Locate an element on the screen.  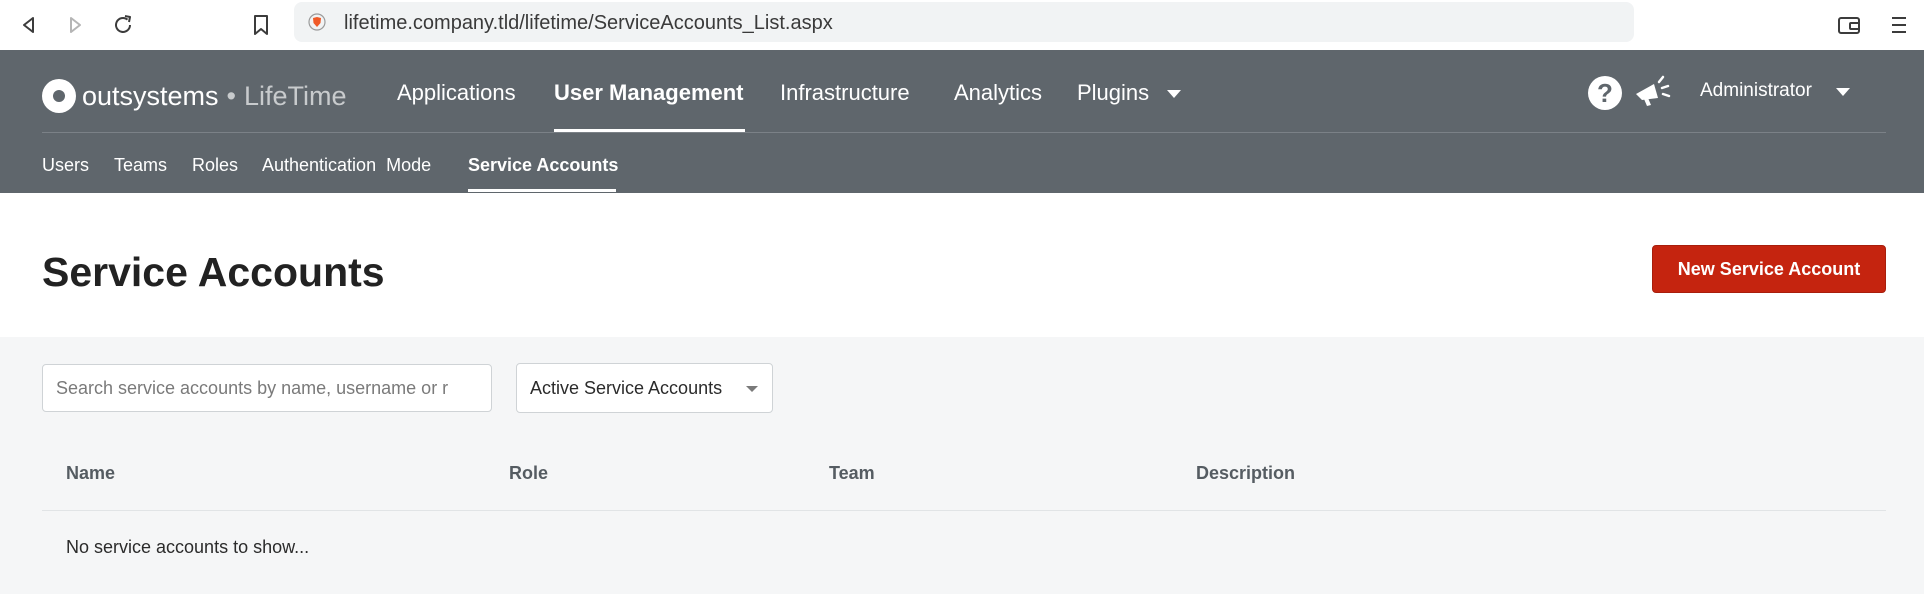
browser-menu-icon is located at coordinates (1899, 25).